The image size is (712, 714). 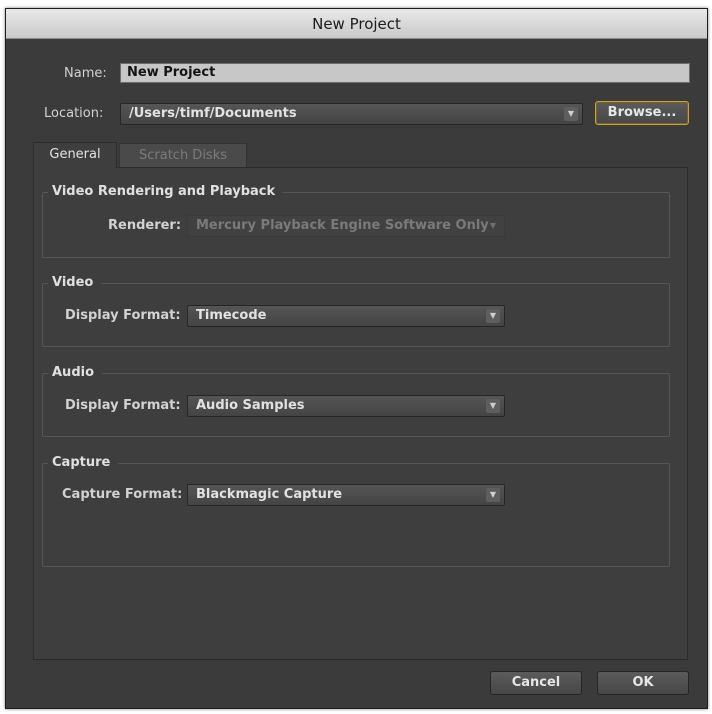 What do you see at coordinates (183, 156) in the screenshot?
I see `tab-scratch-disks: Scratch Disks` at bounding box center [183, 156].